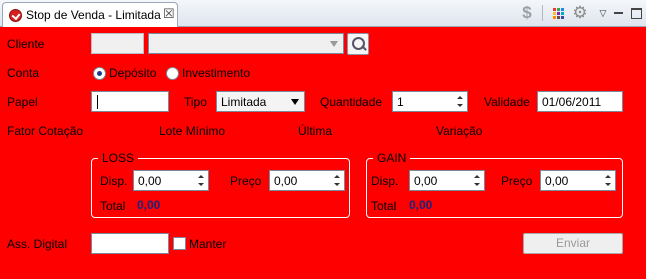 Image resolution: width=646 pixels, height=279 pixels. What do you see at coordinates (580, 101) in the screenshot?
I see `validade-input: 01/06/2011` at bounding box center [580, 101].